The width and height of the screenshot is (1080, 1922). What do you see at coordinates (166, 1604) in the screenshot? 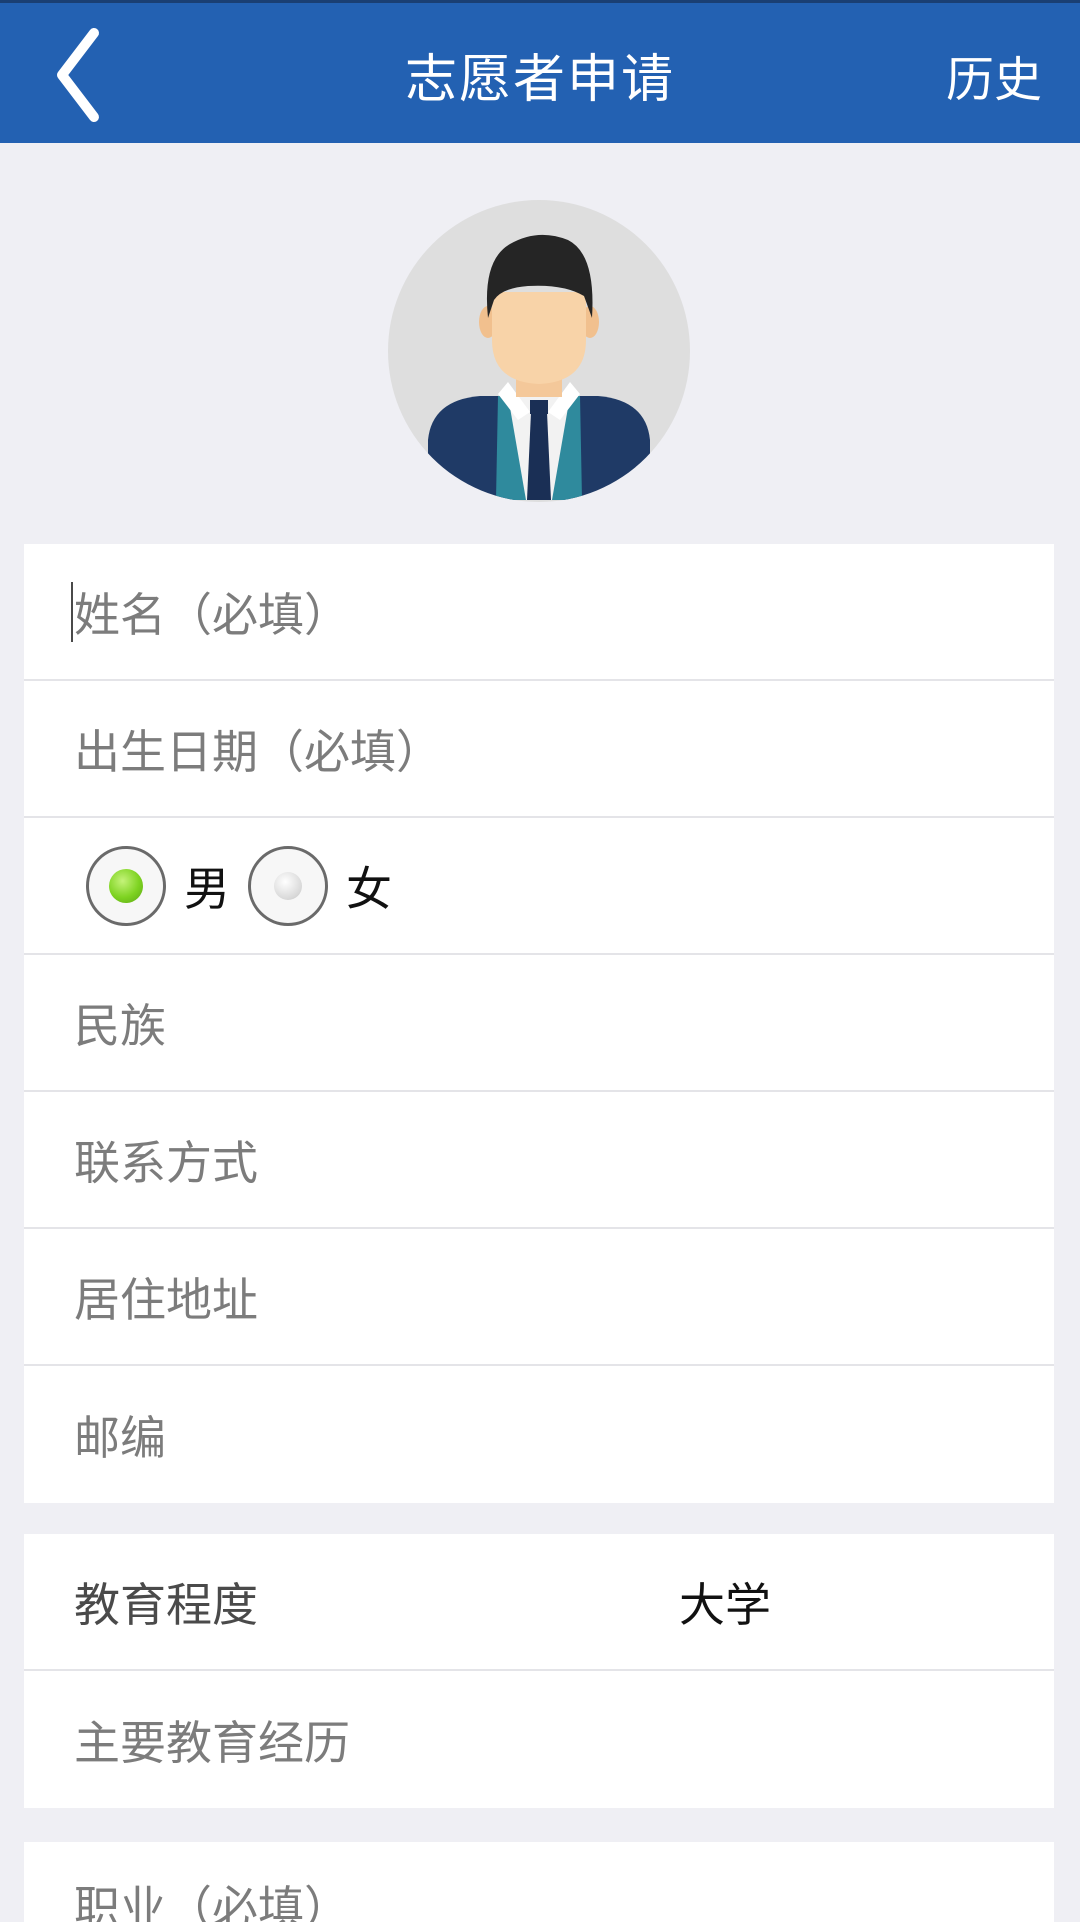
I see `education-level-label: 教育程度` at bounding box center [166, 1604].